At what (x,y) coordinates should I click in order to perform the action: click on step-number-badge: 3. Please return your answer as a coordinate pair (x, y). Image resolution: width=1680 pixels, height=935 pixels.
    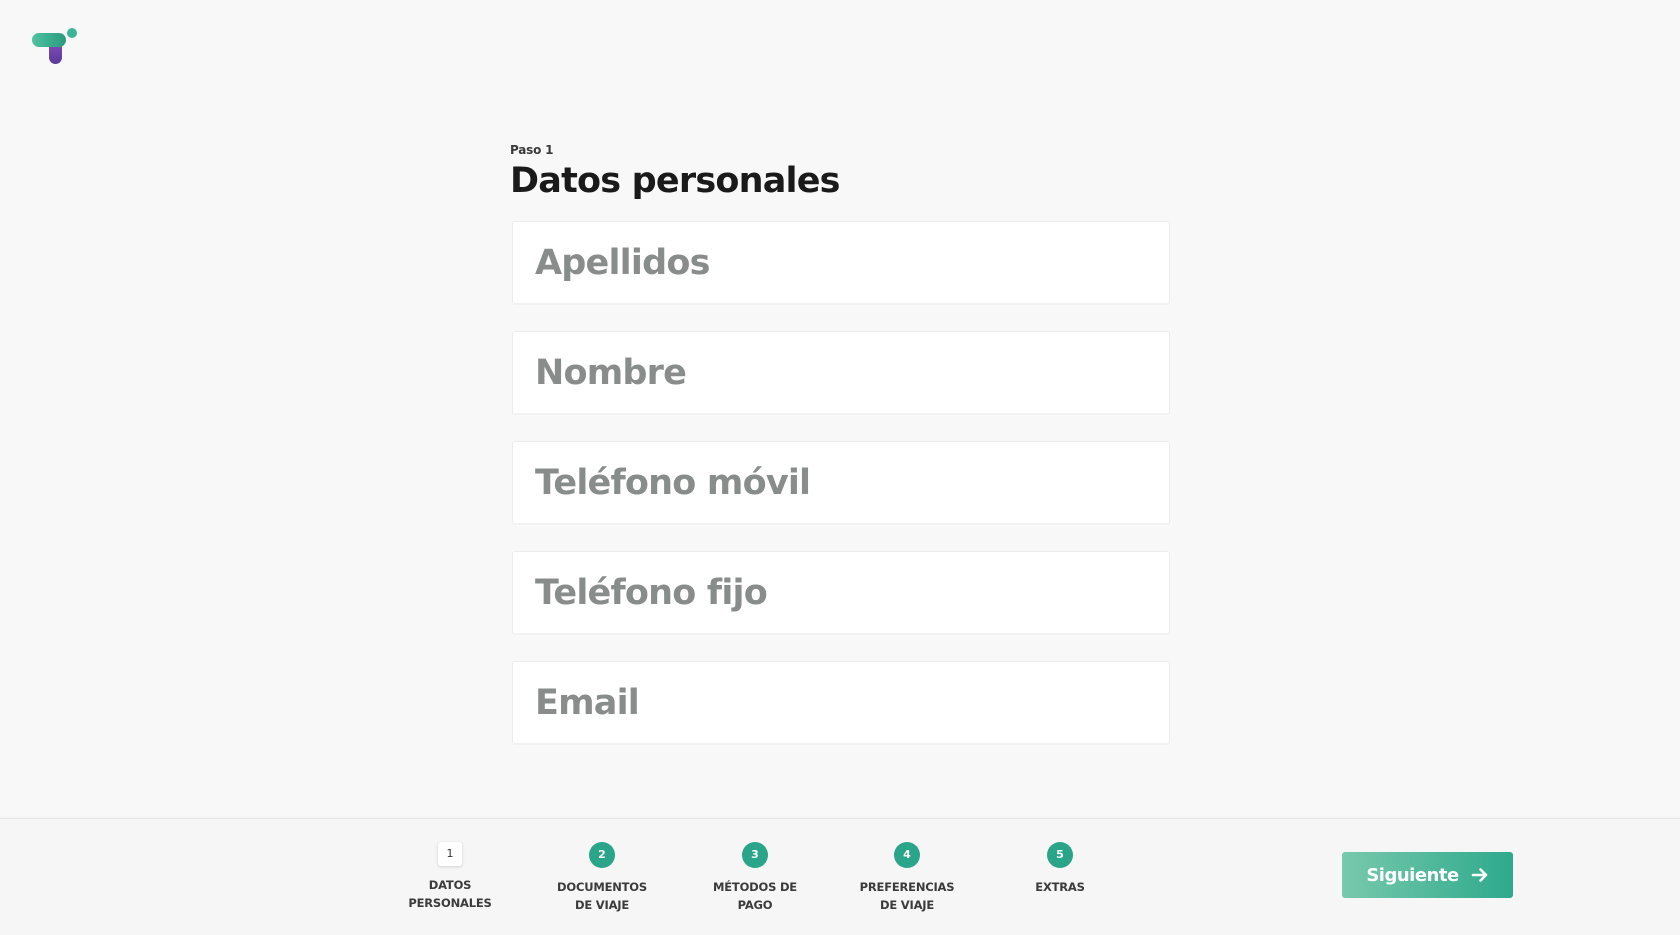
    Looking at the image, I should click on (755, 855).